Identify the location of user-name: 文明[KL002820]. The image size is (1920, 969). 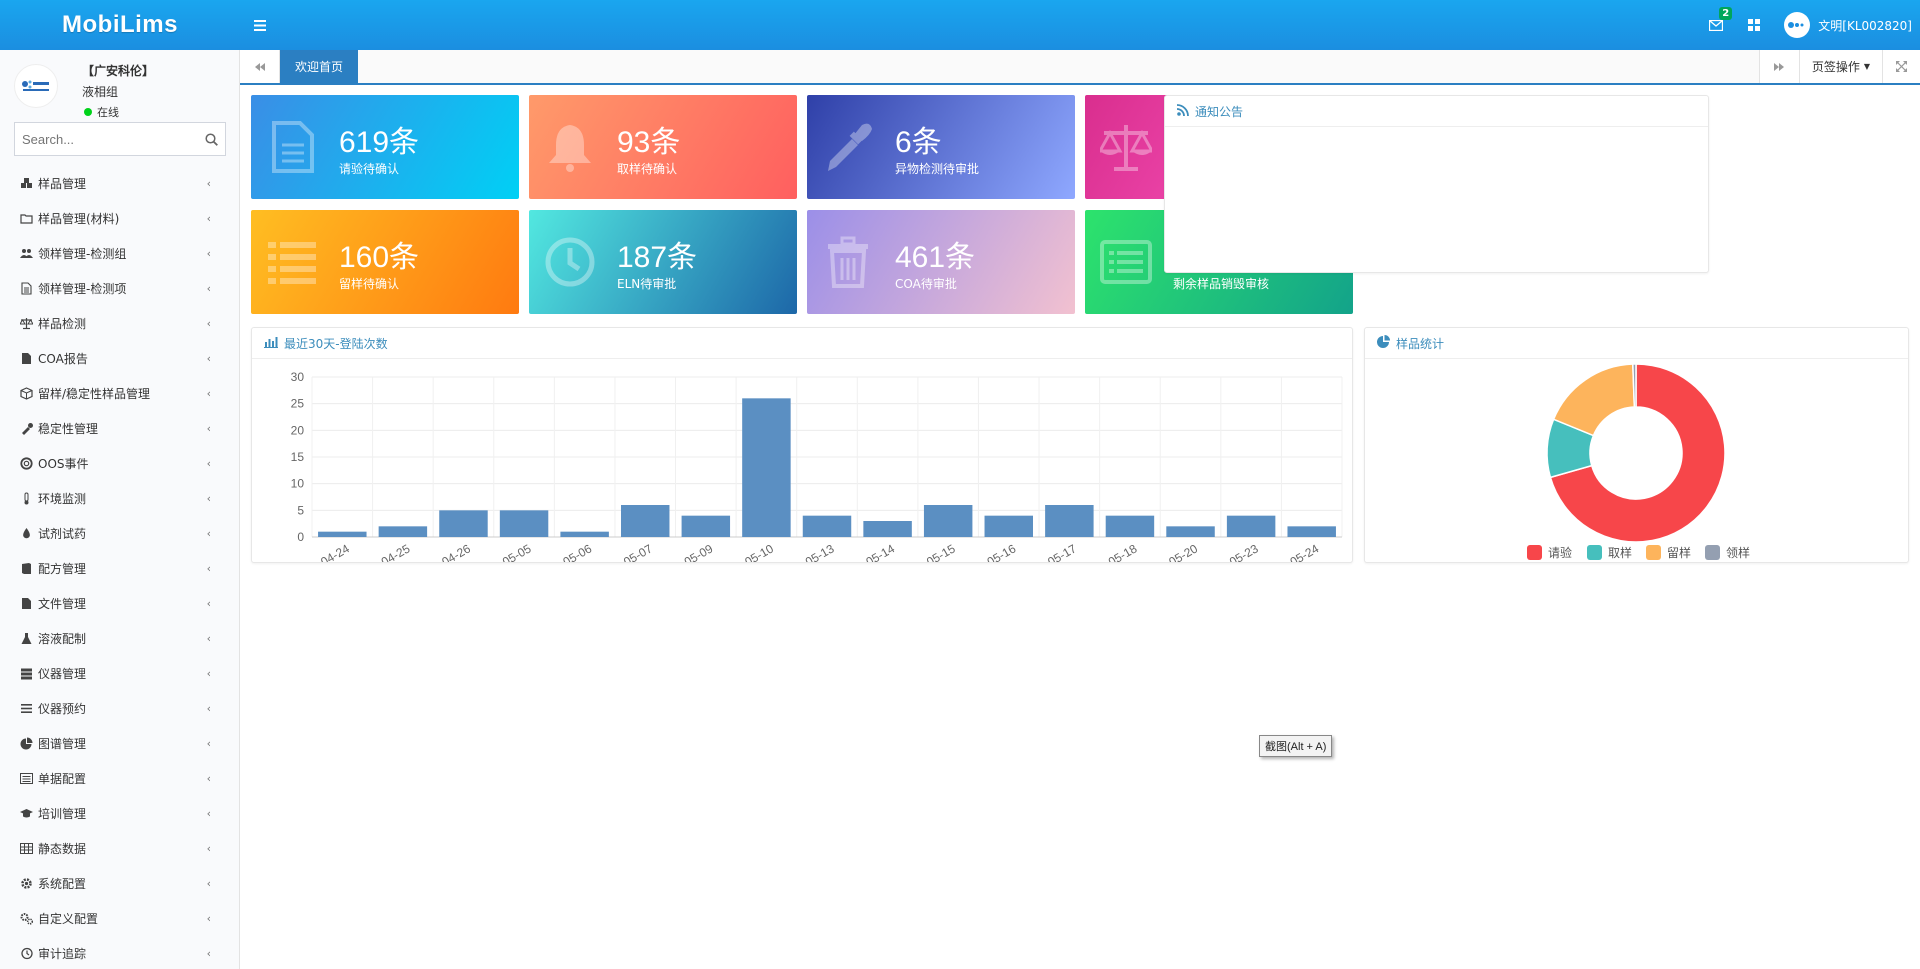
(1865, 25).